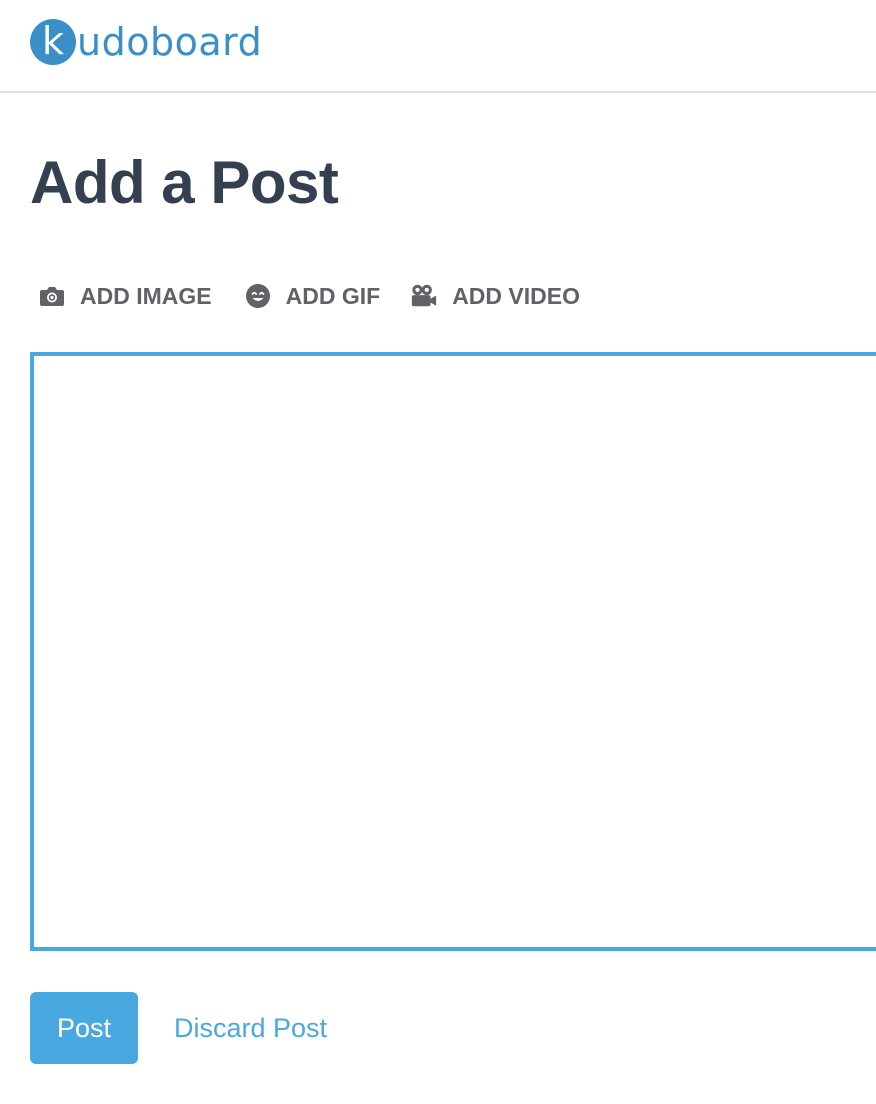 The width and height of the screenshot is (876, 1104). Describe the element at coordinates (438, 46) in the screenshot. I see `top-header: k udoboard` at that location.